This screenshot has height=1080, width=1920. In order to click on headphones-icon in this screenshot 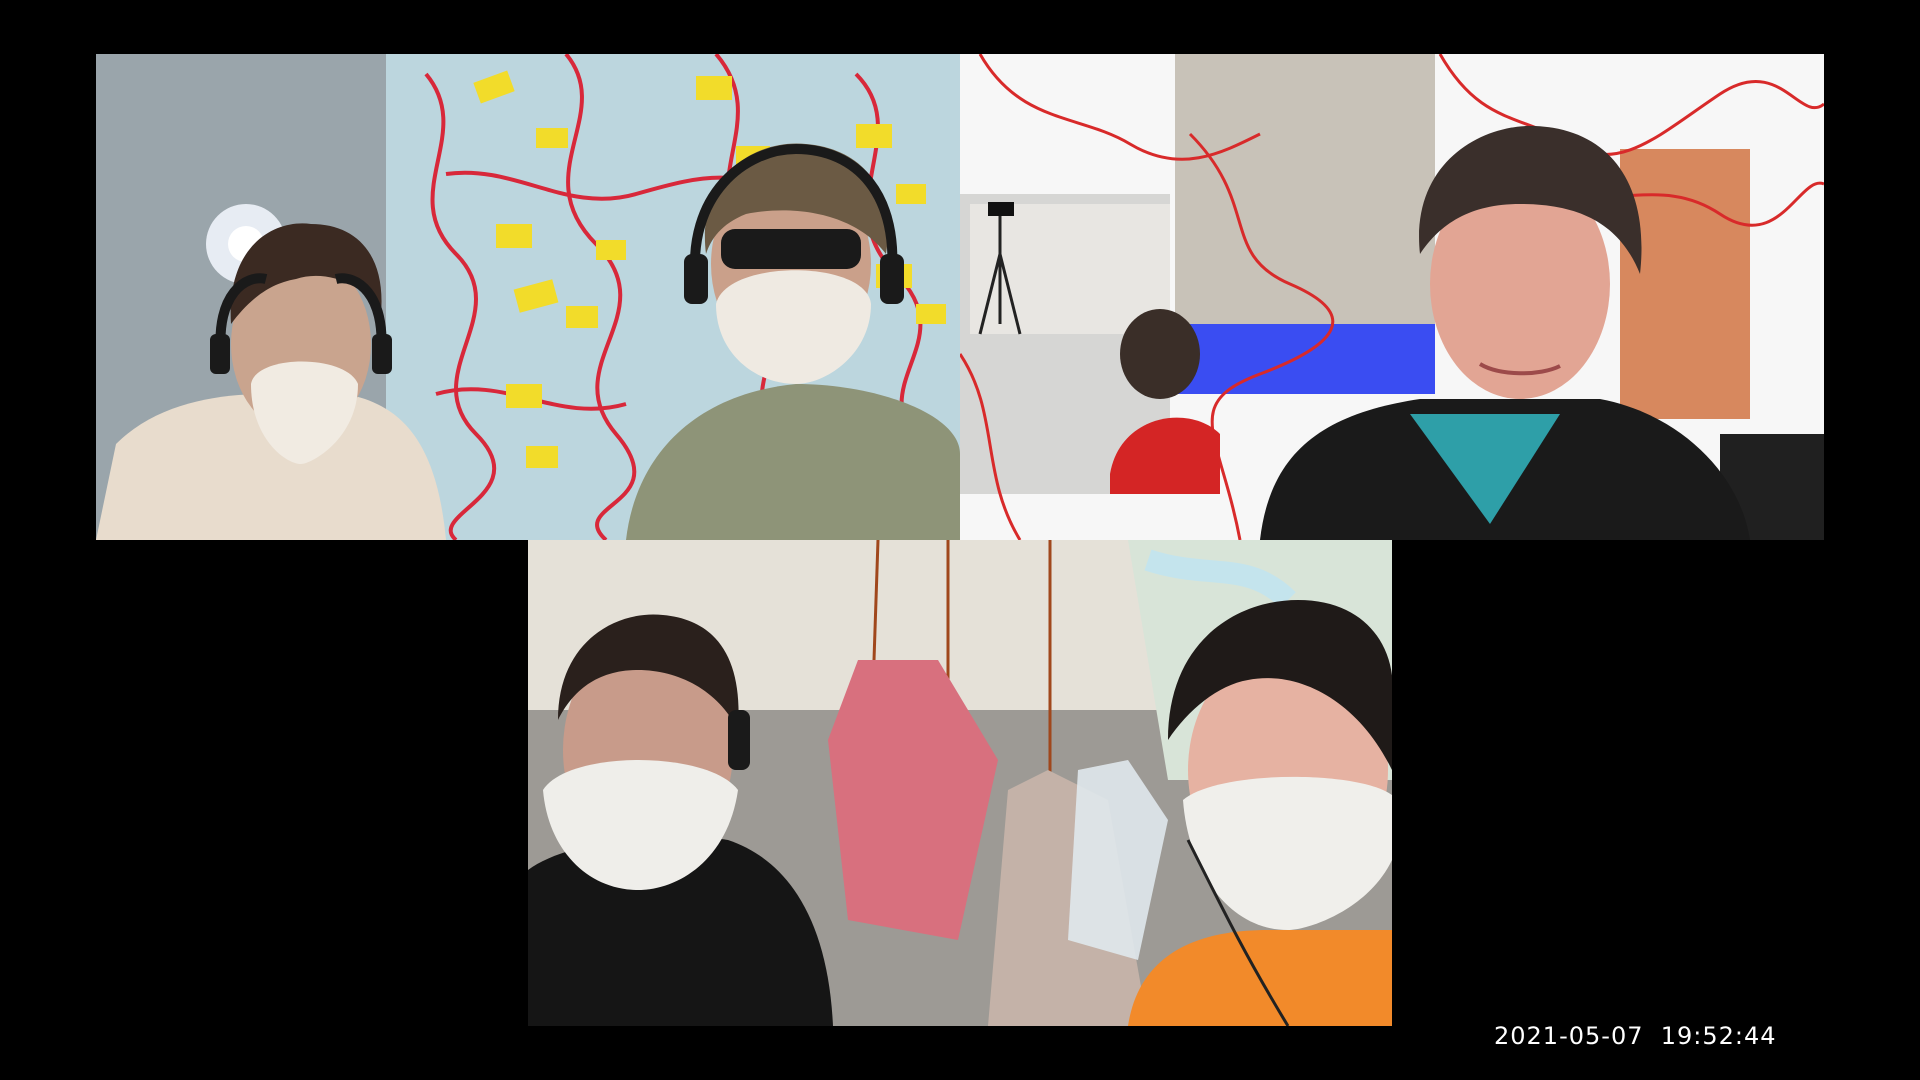, I will do `click(739, 740)`.